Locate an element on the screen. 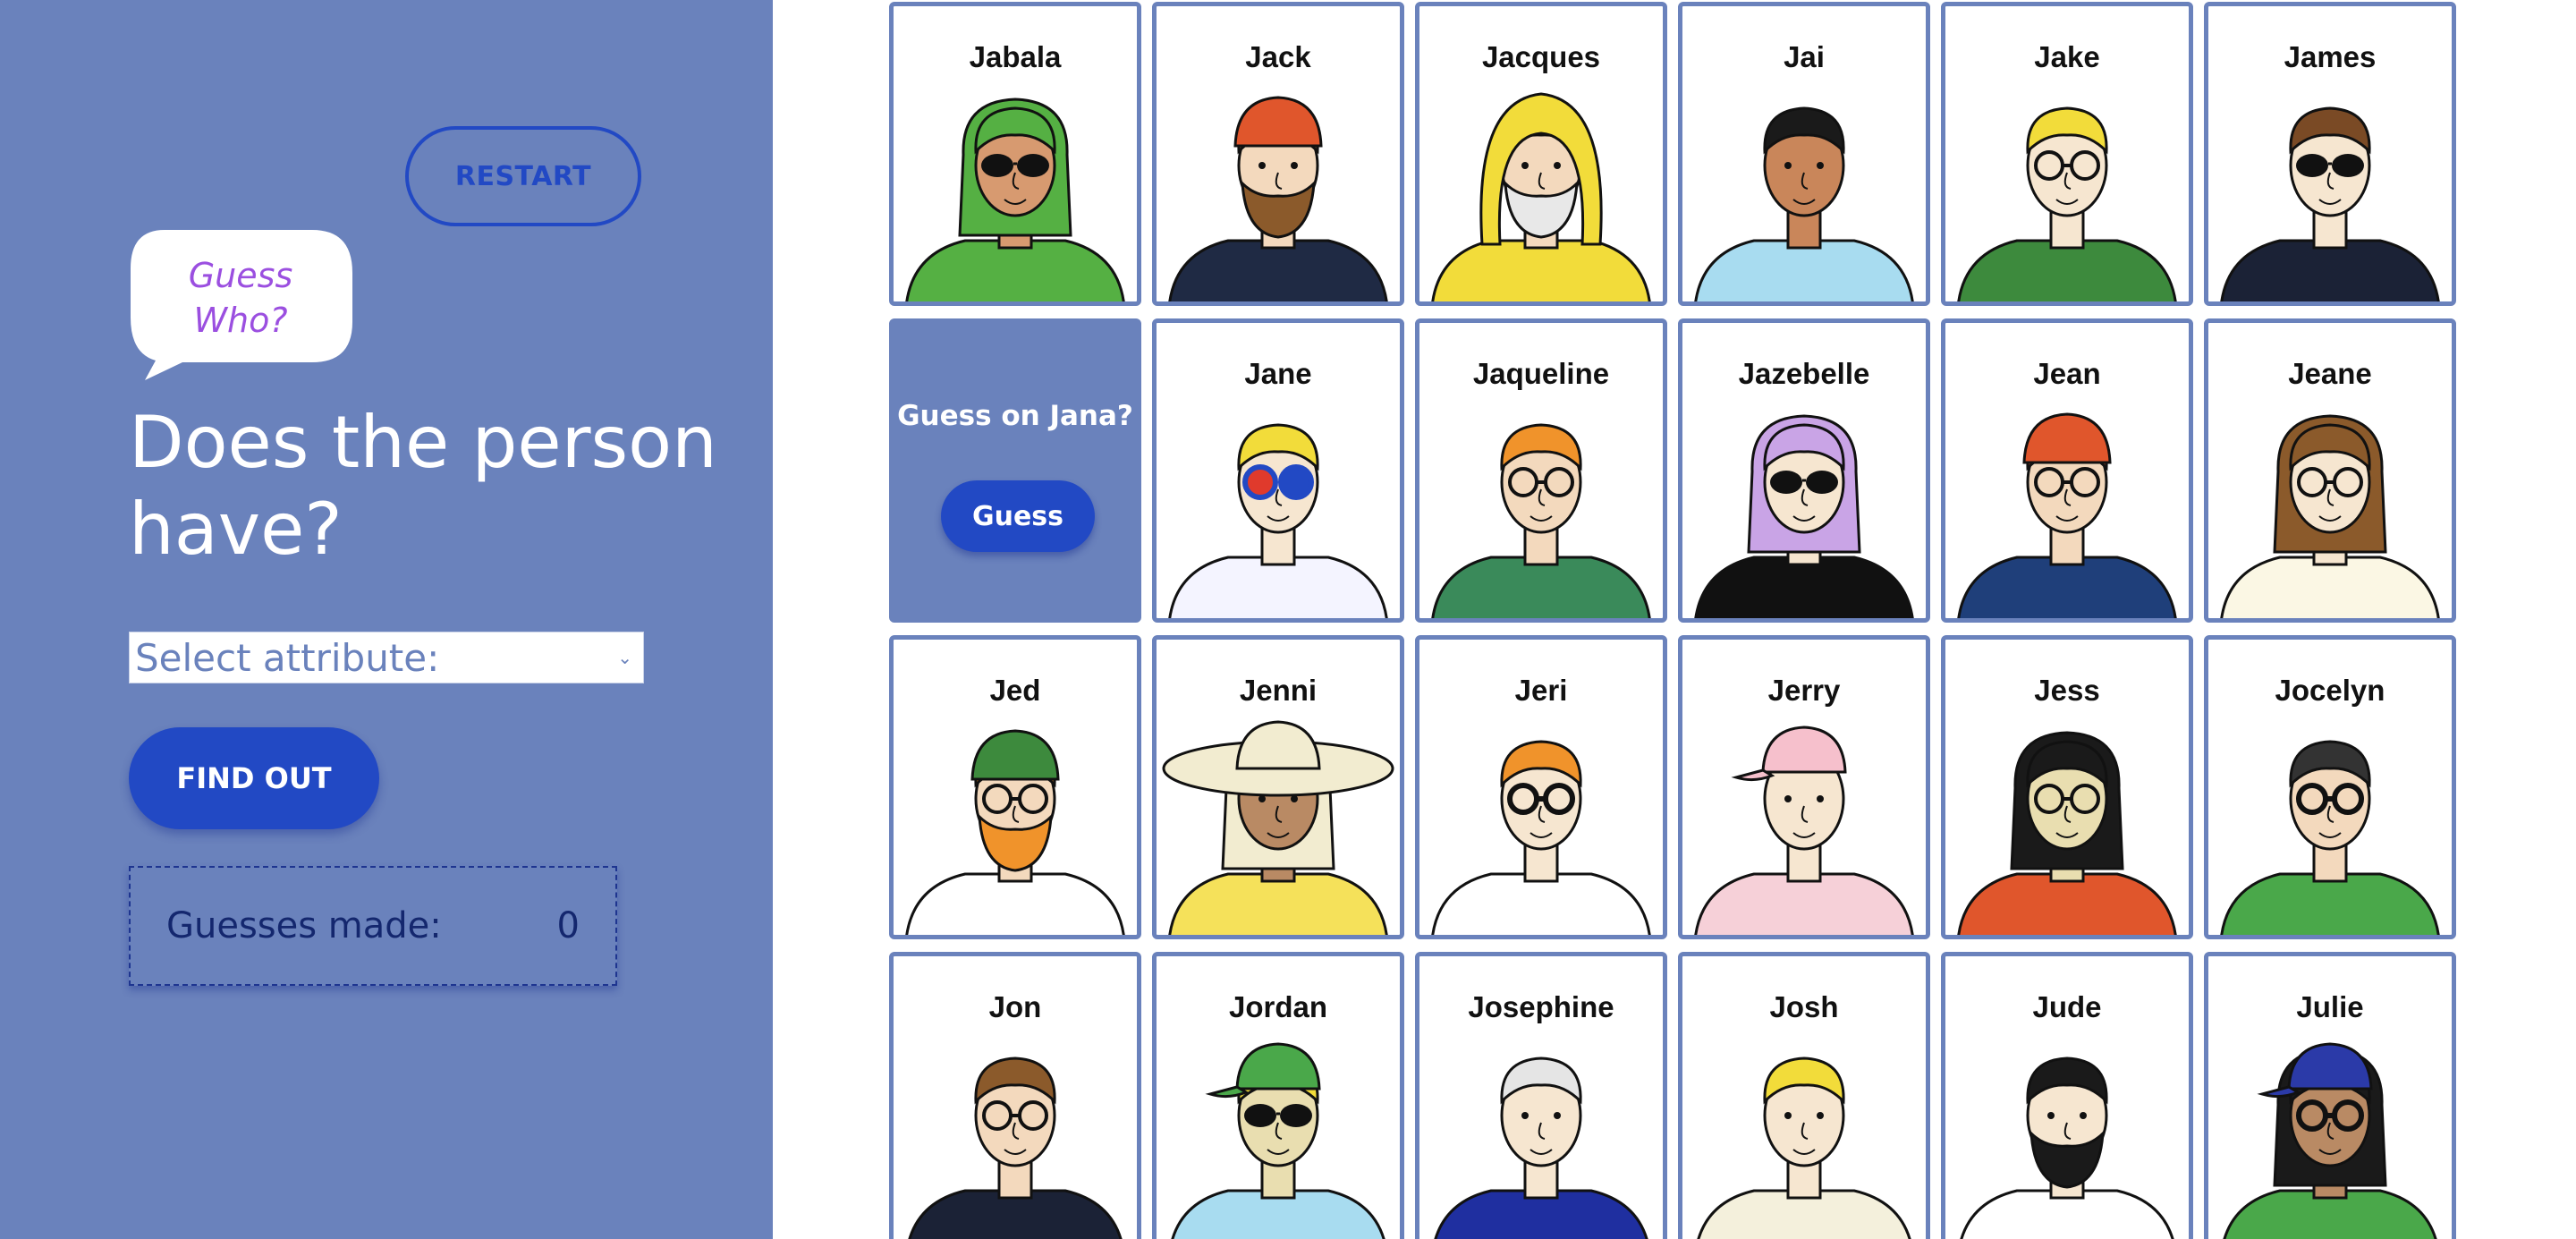 The height and width of the screenshot is (1239, 2576). guess-prompt: Guess on Jana? is located at coordinates (1015, 416).